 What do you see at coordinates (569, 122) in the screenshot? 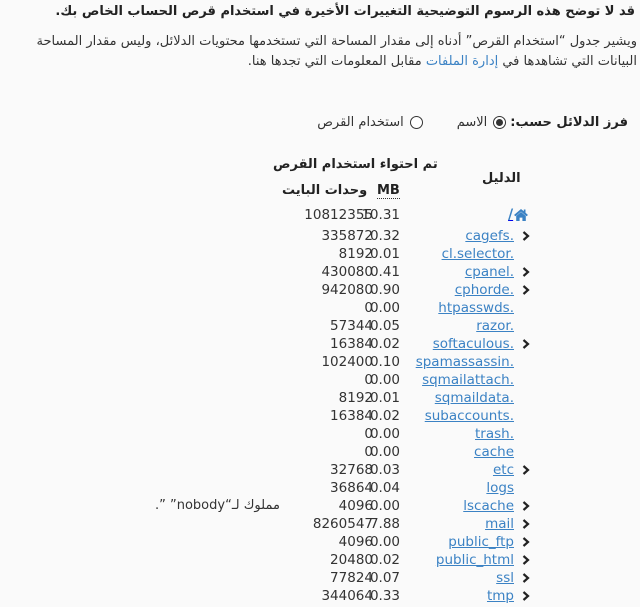
I see `sort-label: فرز الدلائل حسب:` at bounding box center [569, 122].